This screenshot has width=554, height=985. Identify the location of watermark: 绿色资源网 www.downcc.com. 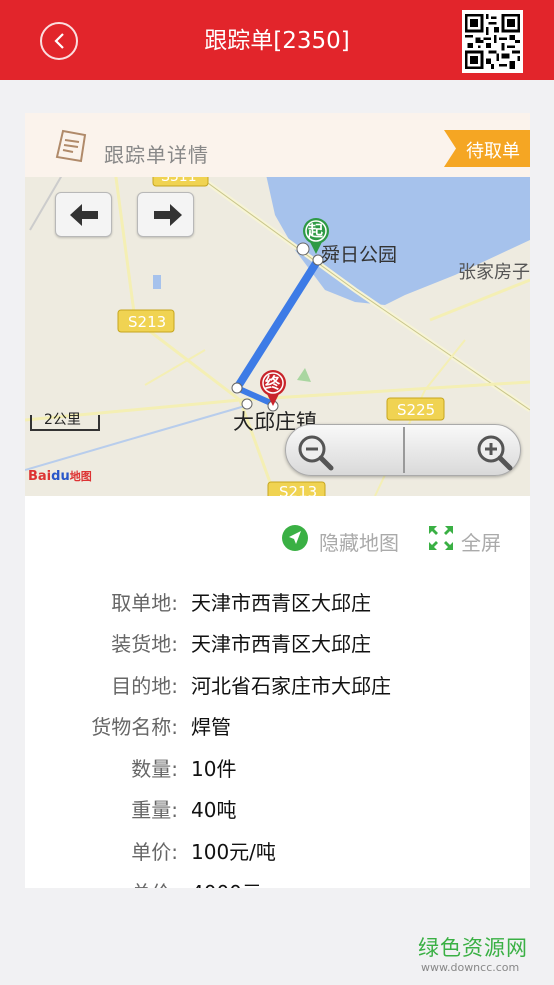
(478, 953).